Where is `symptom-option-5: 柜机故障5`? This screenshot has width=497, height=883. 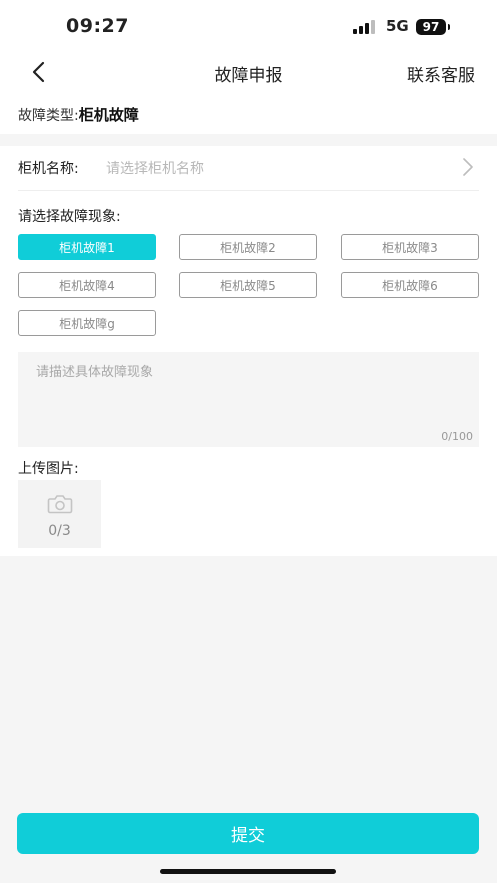
symptom-option-5: 柜机故障5 is located at coordinates (248, 285).